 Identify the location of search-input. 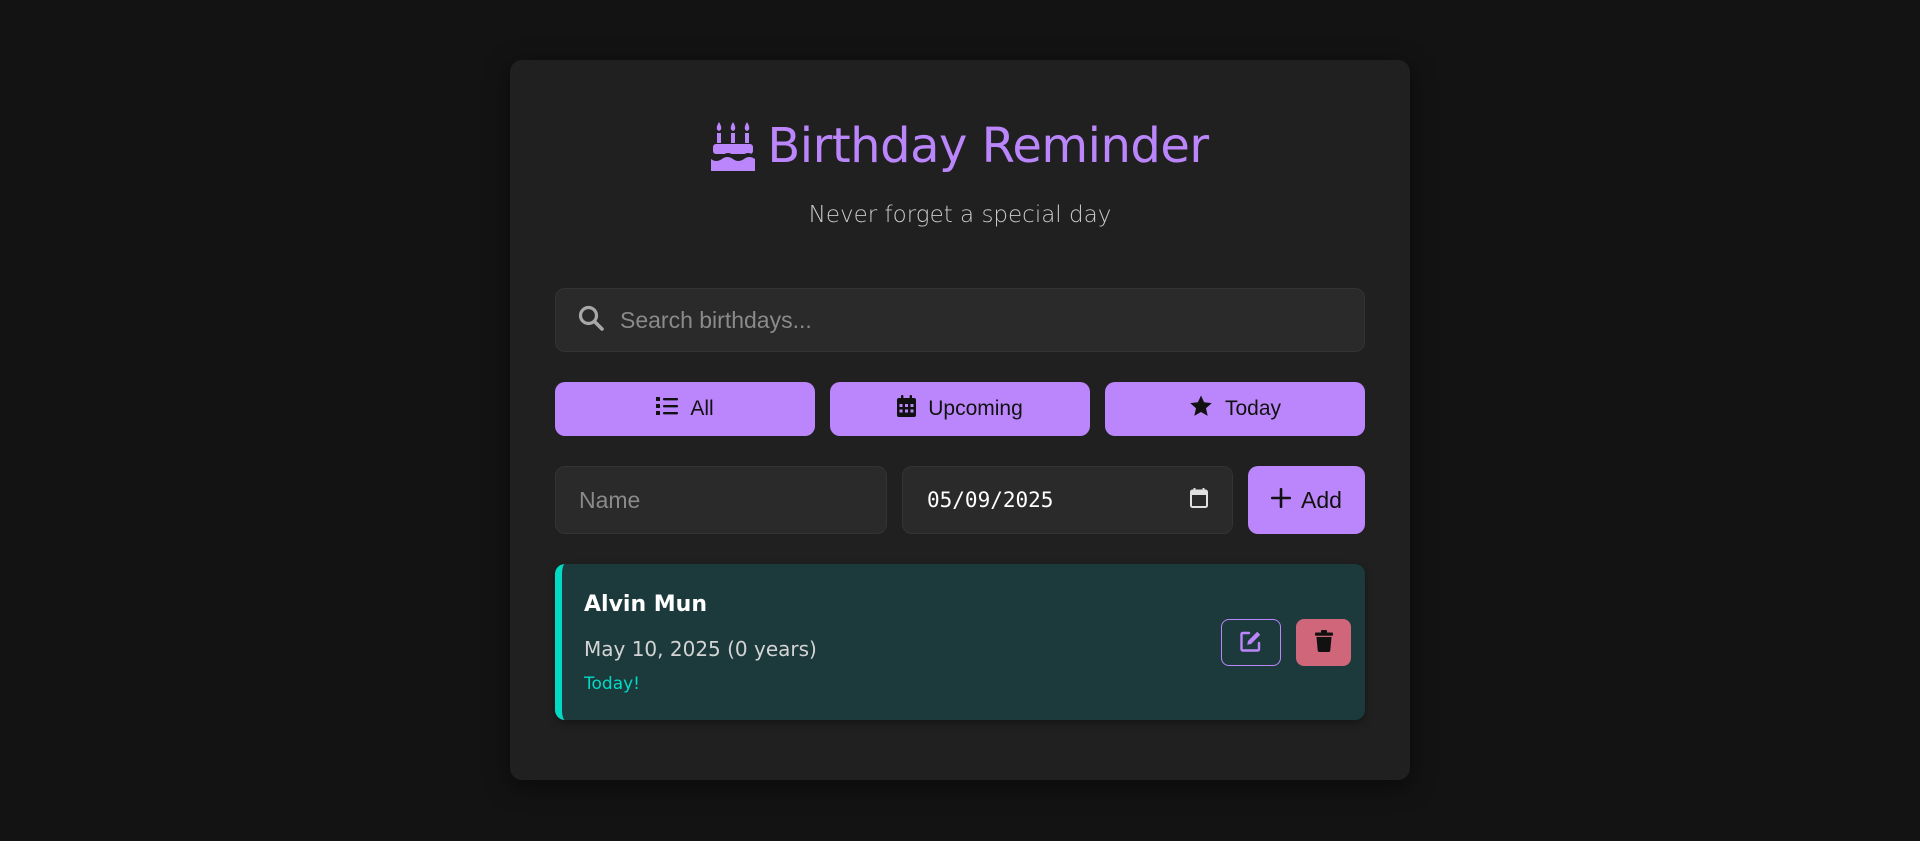
(991, 320).